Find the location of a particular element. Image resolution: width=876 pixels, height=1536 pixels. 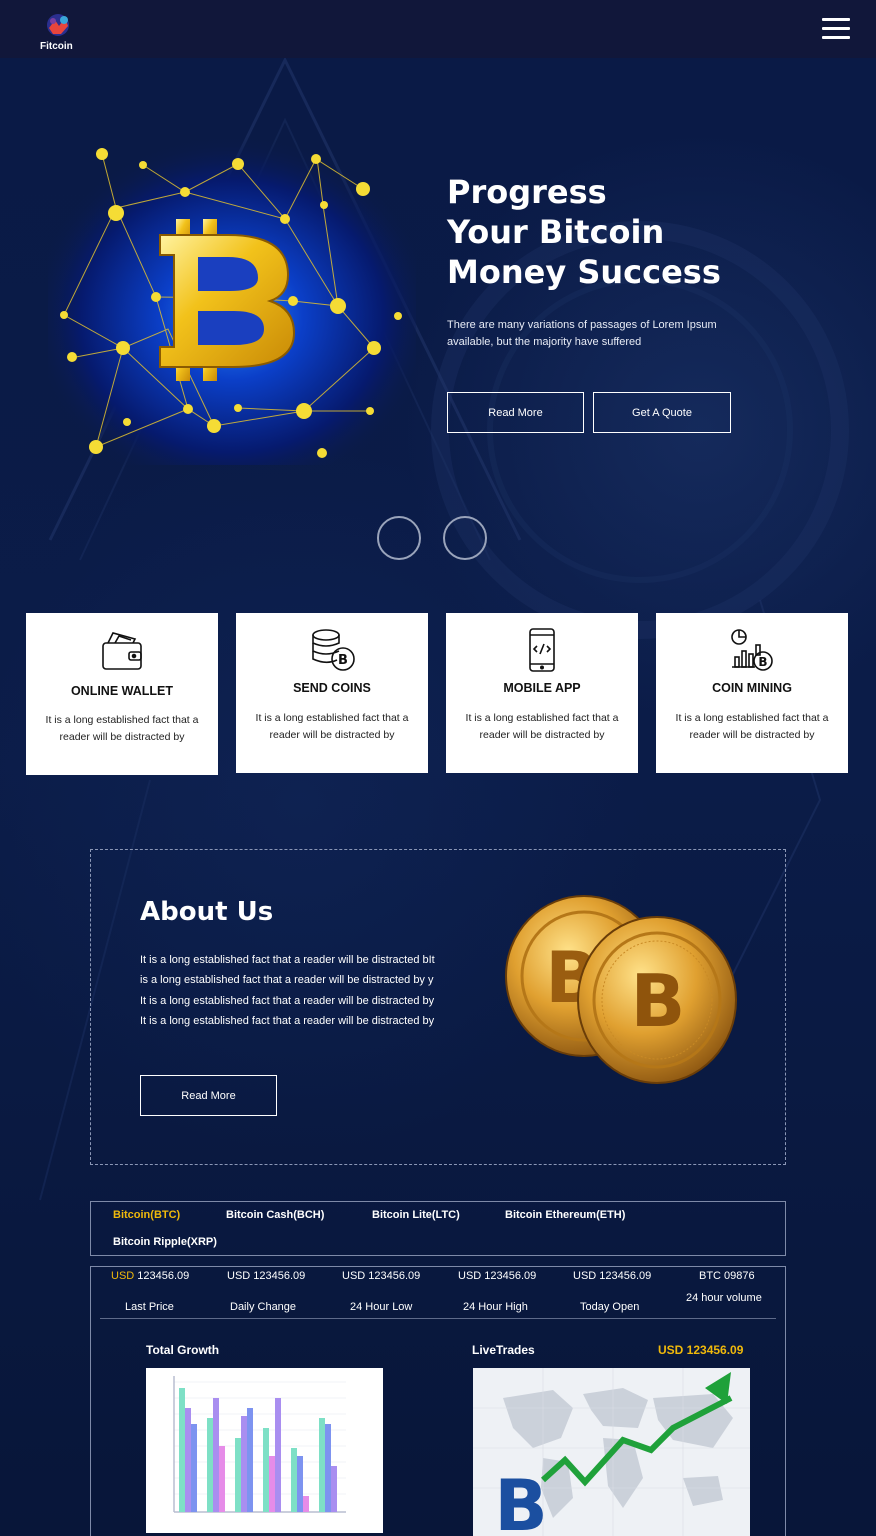

stats-divider is located at coordinates (438, 1318).